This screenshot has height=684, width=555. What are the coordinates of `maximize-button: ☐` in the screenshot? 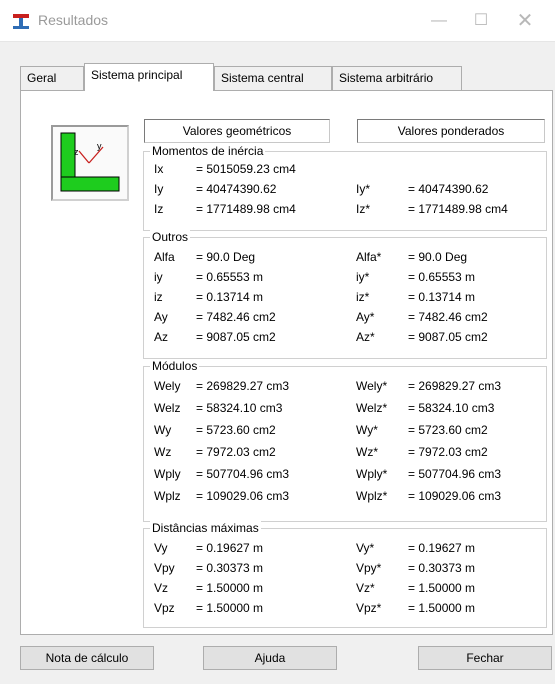 It's located at (481, 21).